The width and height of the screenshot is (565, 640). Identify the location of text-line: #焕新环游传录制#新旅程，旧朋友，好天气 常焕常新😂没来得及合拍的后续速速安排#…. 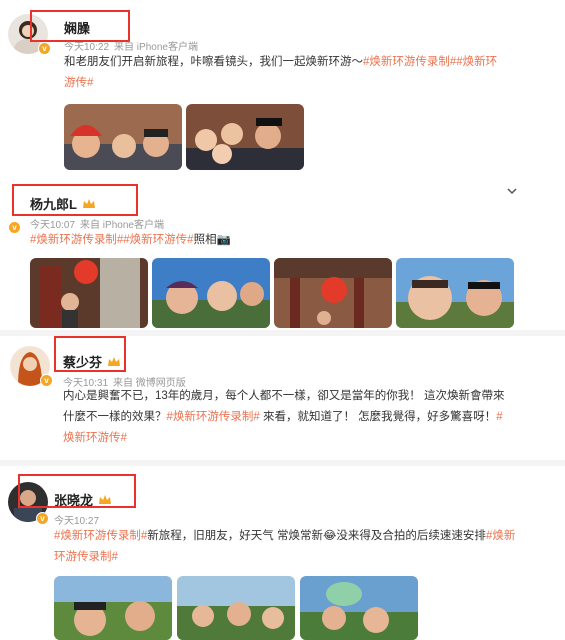
(285, 536).